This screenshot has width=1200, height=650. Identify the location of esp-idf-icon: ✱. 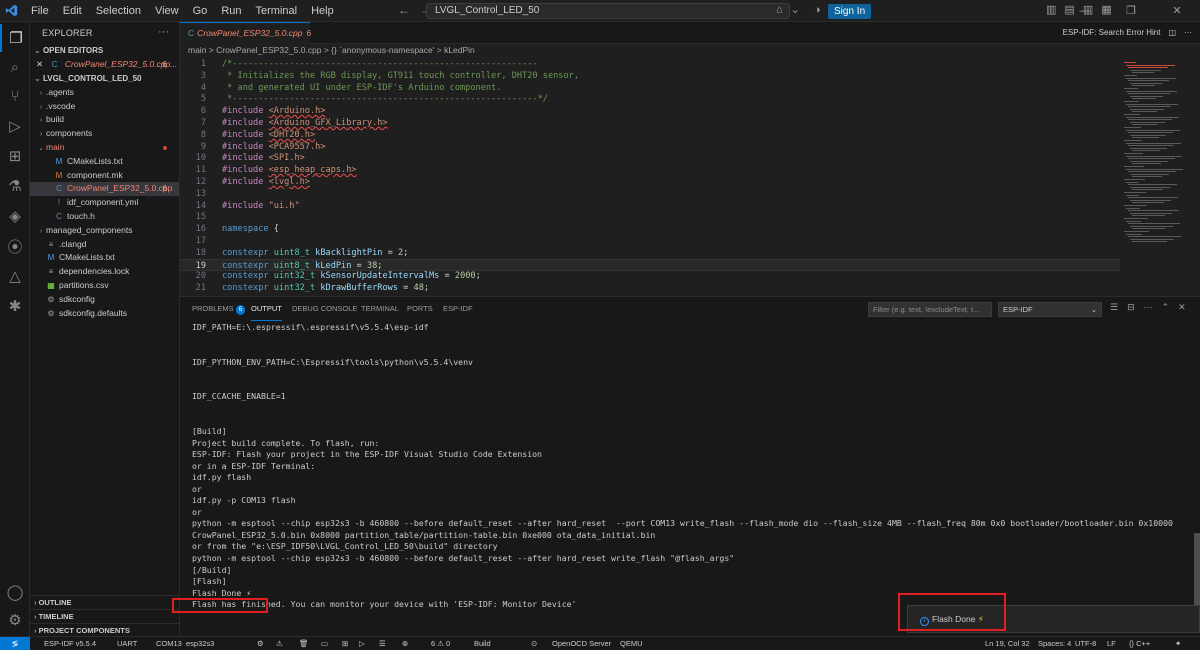
(15, 306).